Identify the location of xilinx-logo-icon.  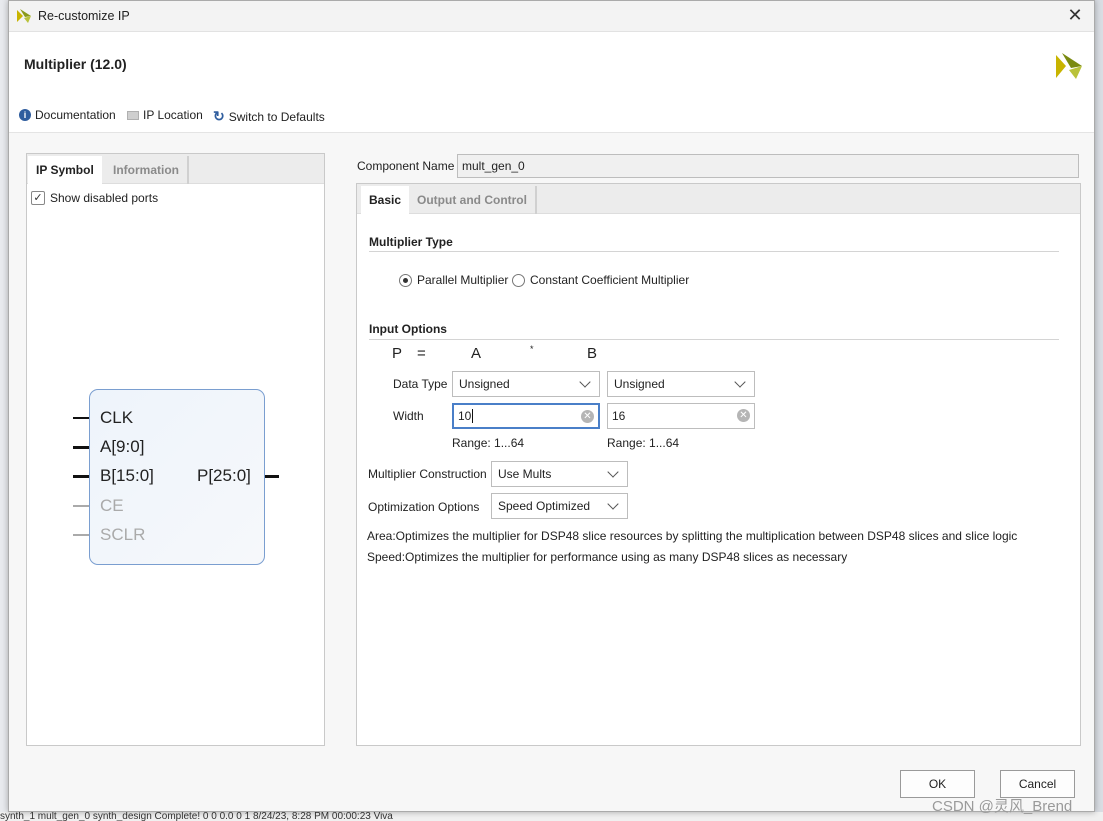
(24, 16).